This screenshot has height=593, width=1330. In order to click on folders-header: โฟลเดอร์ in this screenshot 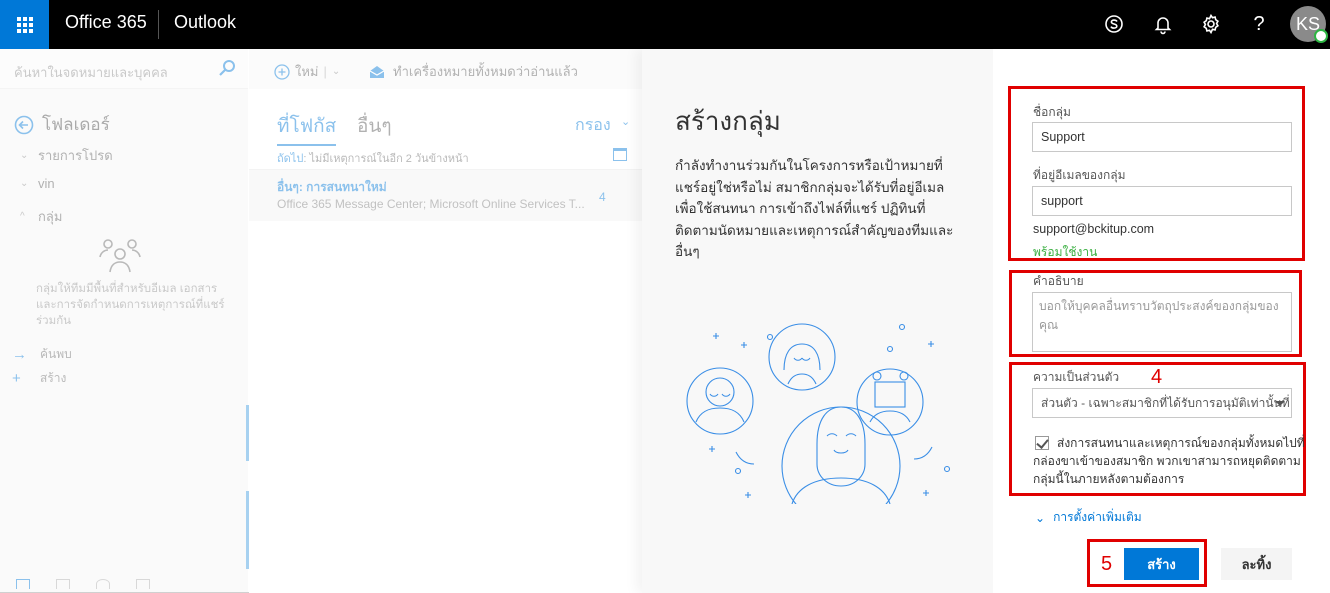, I will do `click(62, 124)`.